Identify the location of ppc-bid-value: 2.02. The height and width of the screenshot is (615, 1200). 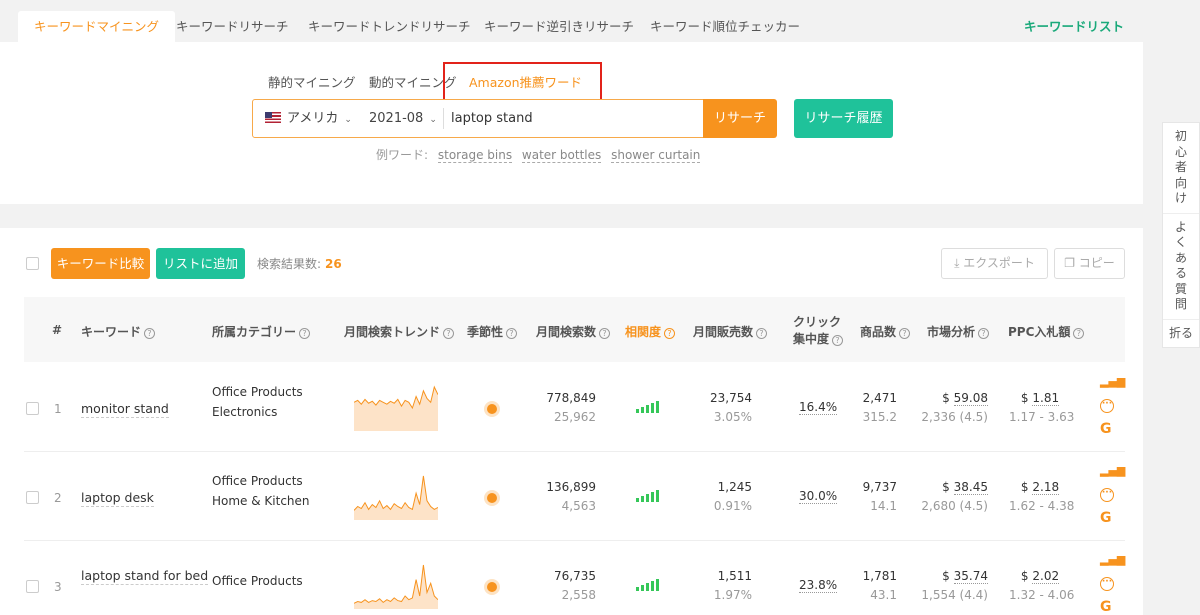
(1046, 576).